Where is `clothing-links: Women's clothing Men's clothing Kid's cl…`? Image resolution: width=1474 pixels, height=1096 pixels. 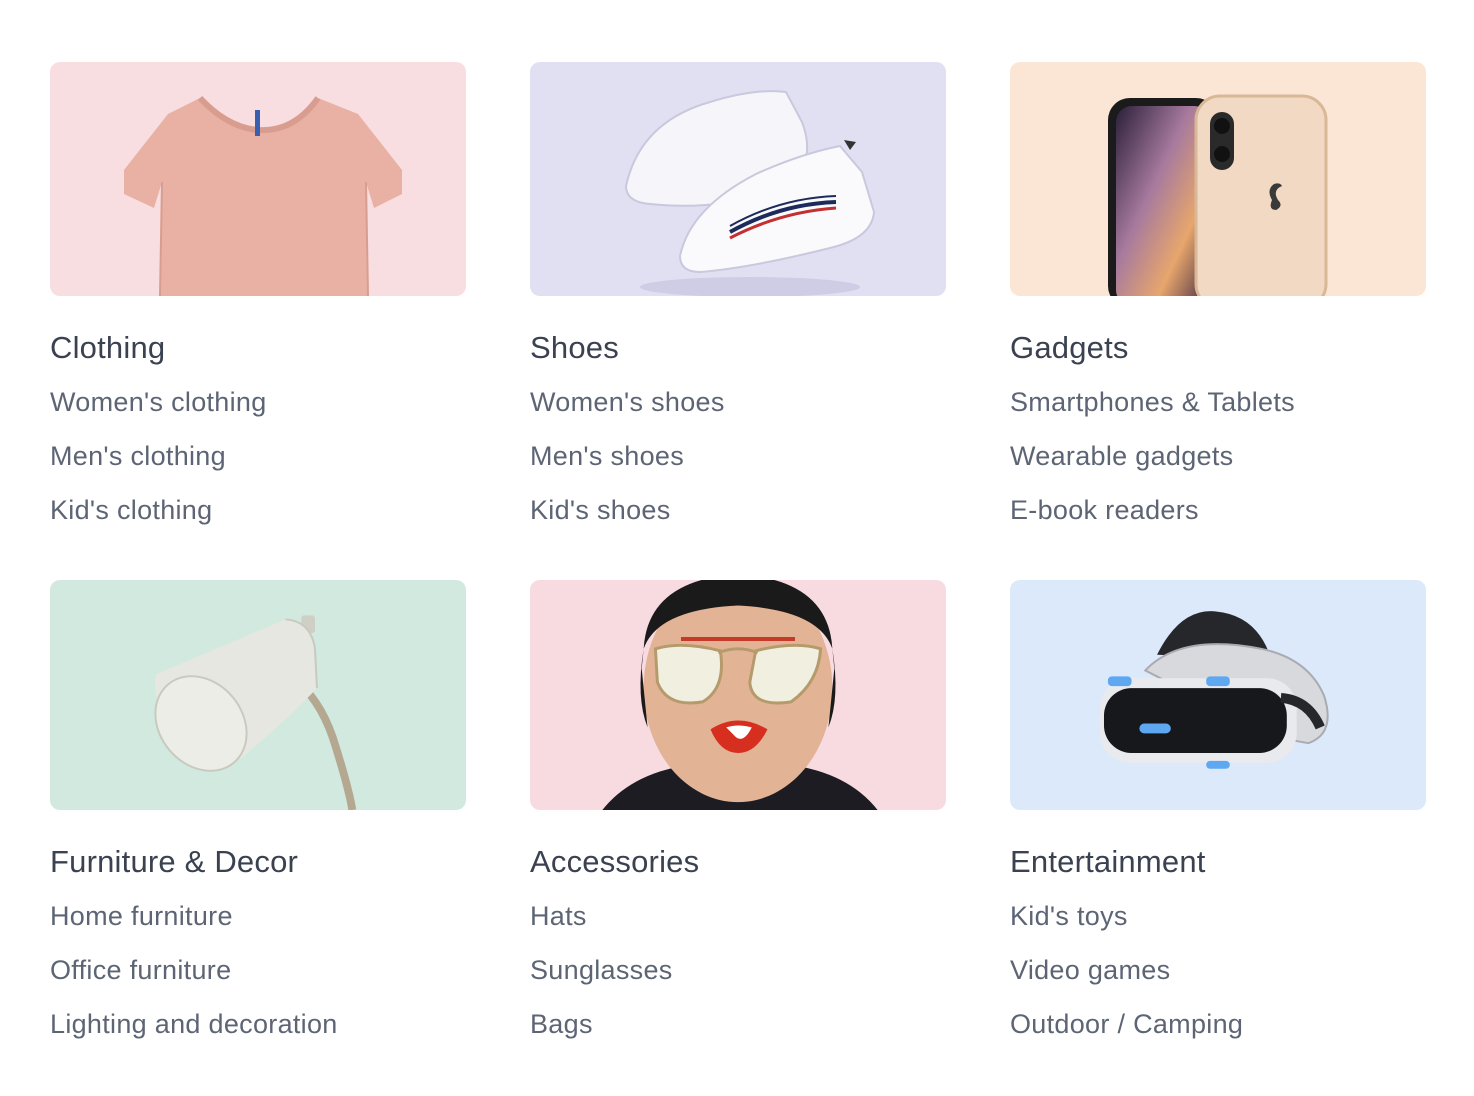
clothing-links: Women's clothing Men's clothing Kid's cl… is located at coordinates (258, 465).